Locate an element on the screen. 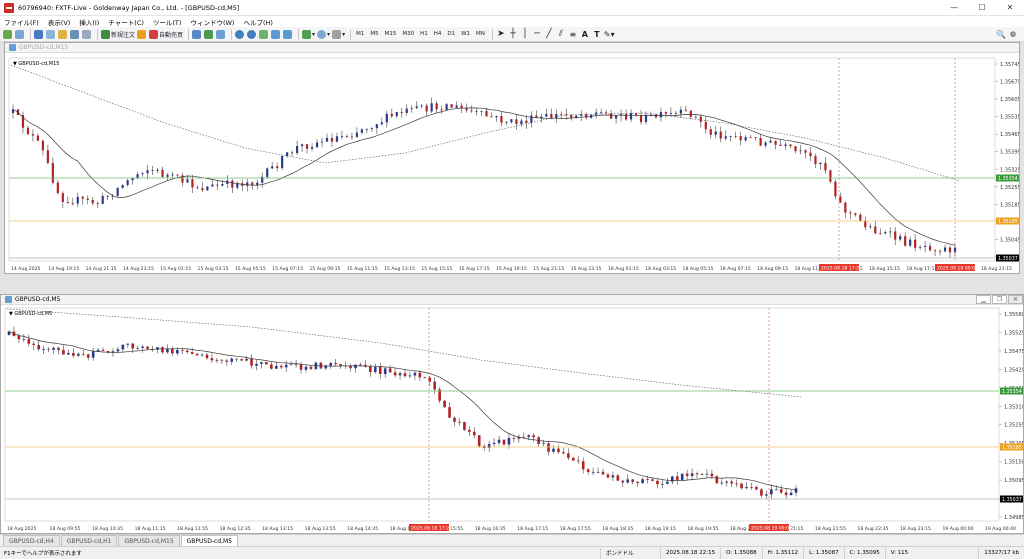 The height and width of the screenshot is (559, 1024). timeframe-d1: D1 is located at coordinates (451, 34).